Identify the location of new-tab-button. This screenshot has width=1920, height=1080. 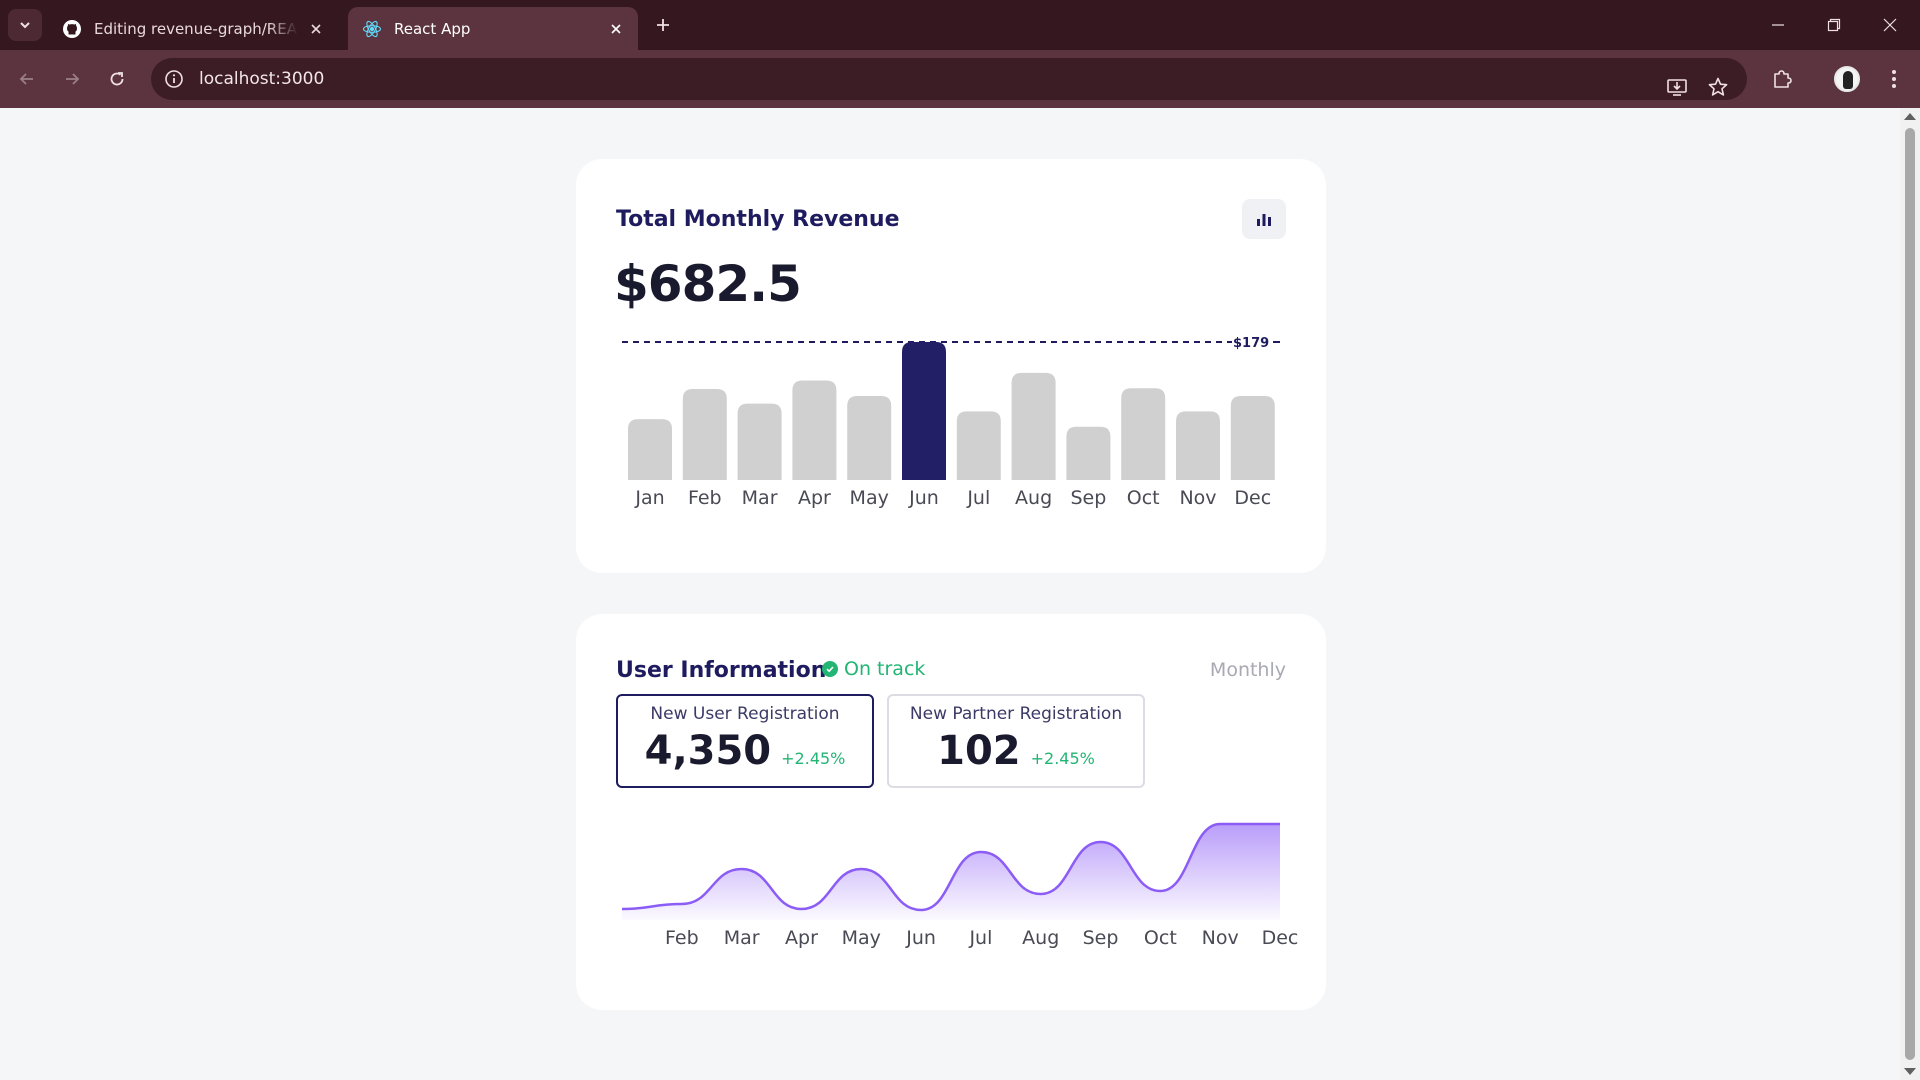
(663, 25).